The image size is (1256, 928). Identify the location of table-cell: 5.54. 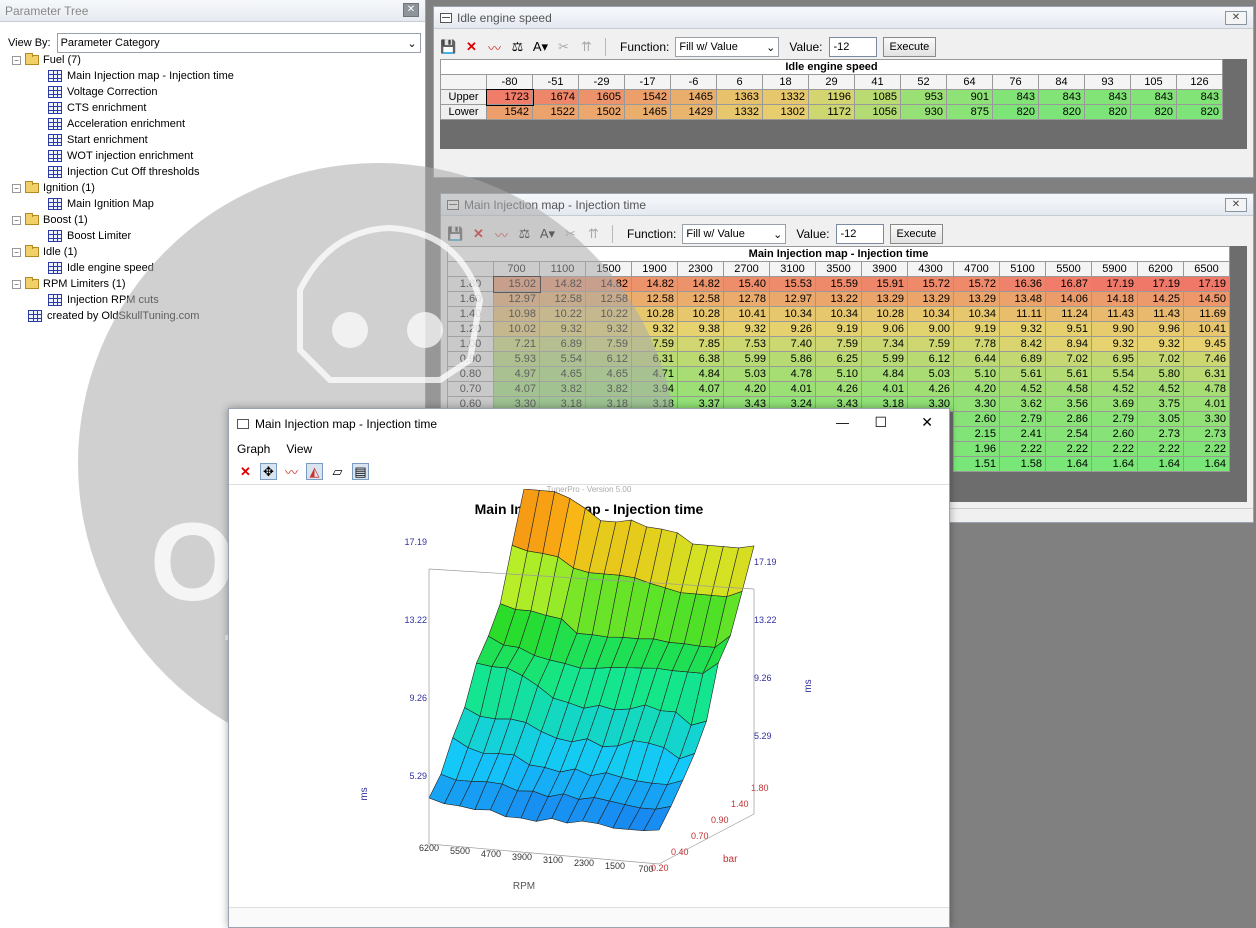
(562, 359).